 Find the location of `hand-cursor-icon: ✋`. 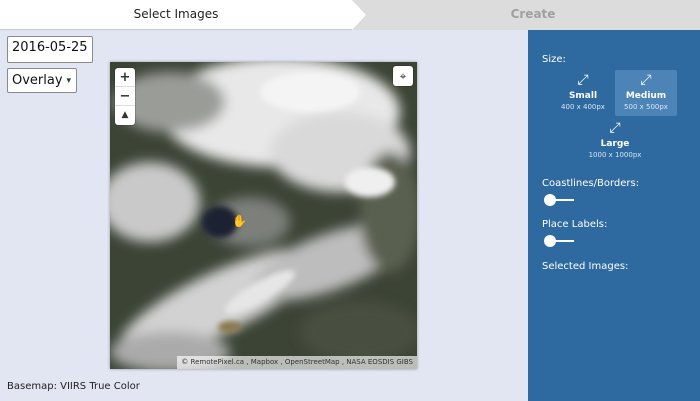

hand-cursor-icon: ✋ is located at coordinates (239, 221).